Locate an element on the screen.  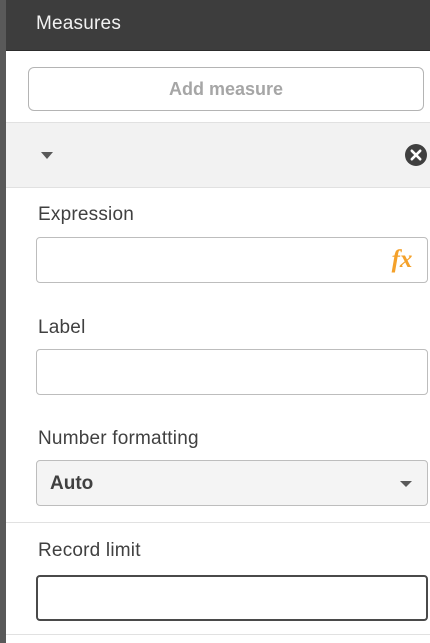
expression-label: Expression is located at coordinates (86, 214).